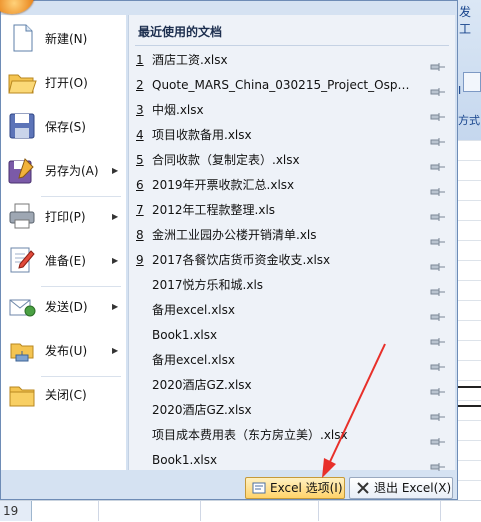 This screenshot has width=481, height=522. I want to click on recent-file-item: 4 项目收款备用.xlsx, so click(292, 135).